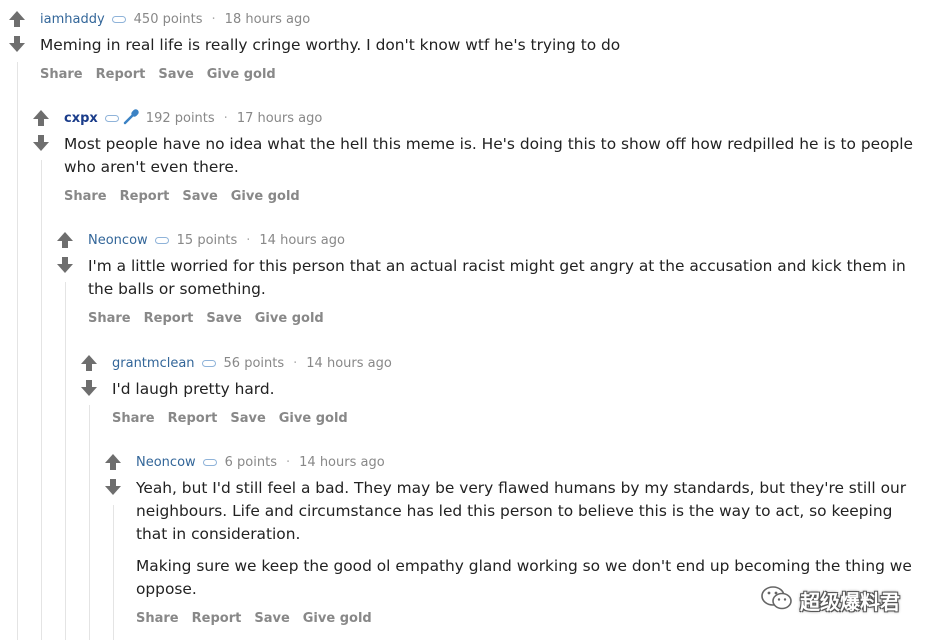  Describe the element at coordinates (207, 240) in the screenshot. I see `points: 15 points` at that location.